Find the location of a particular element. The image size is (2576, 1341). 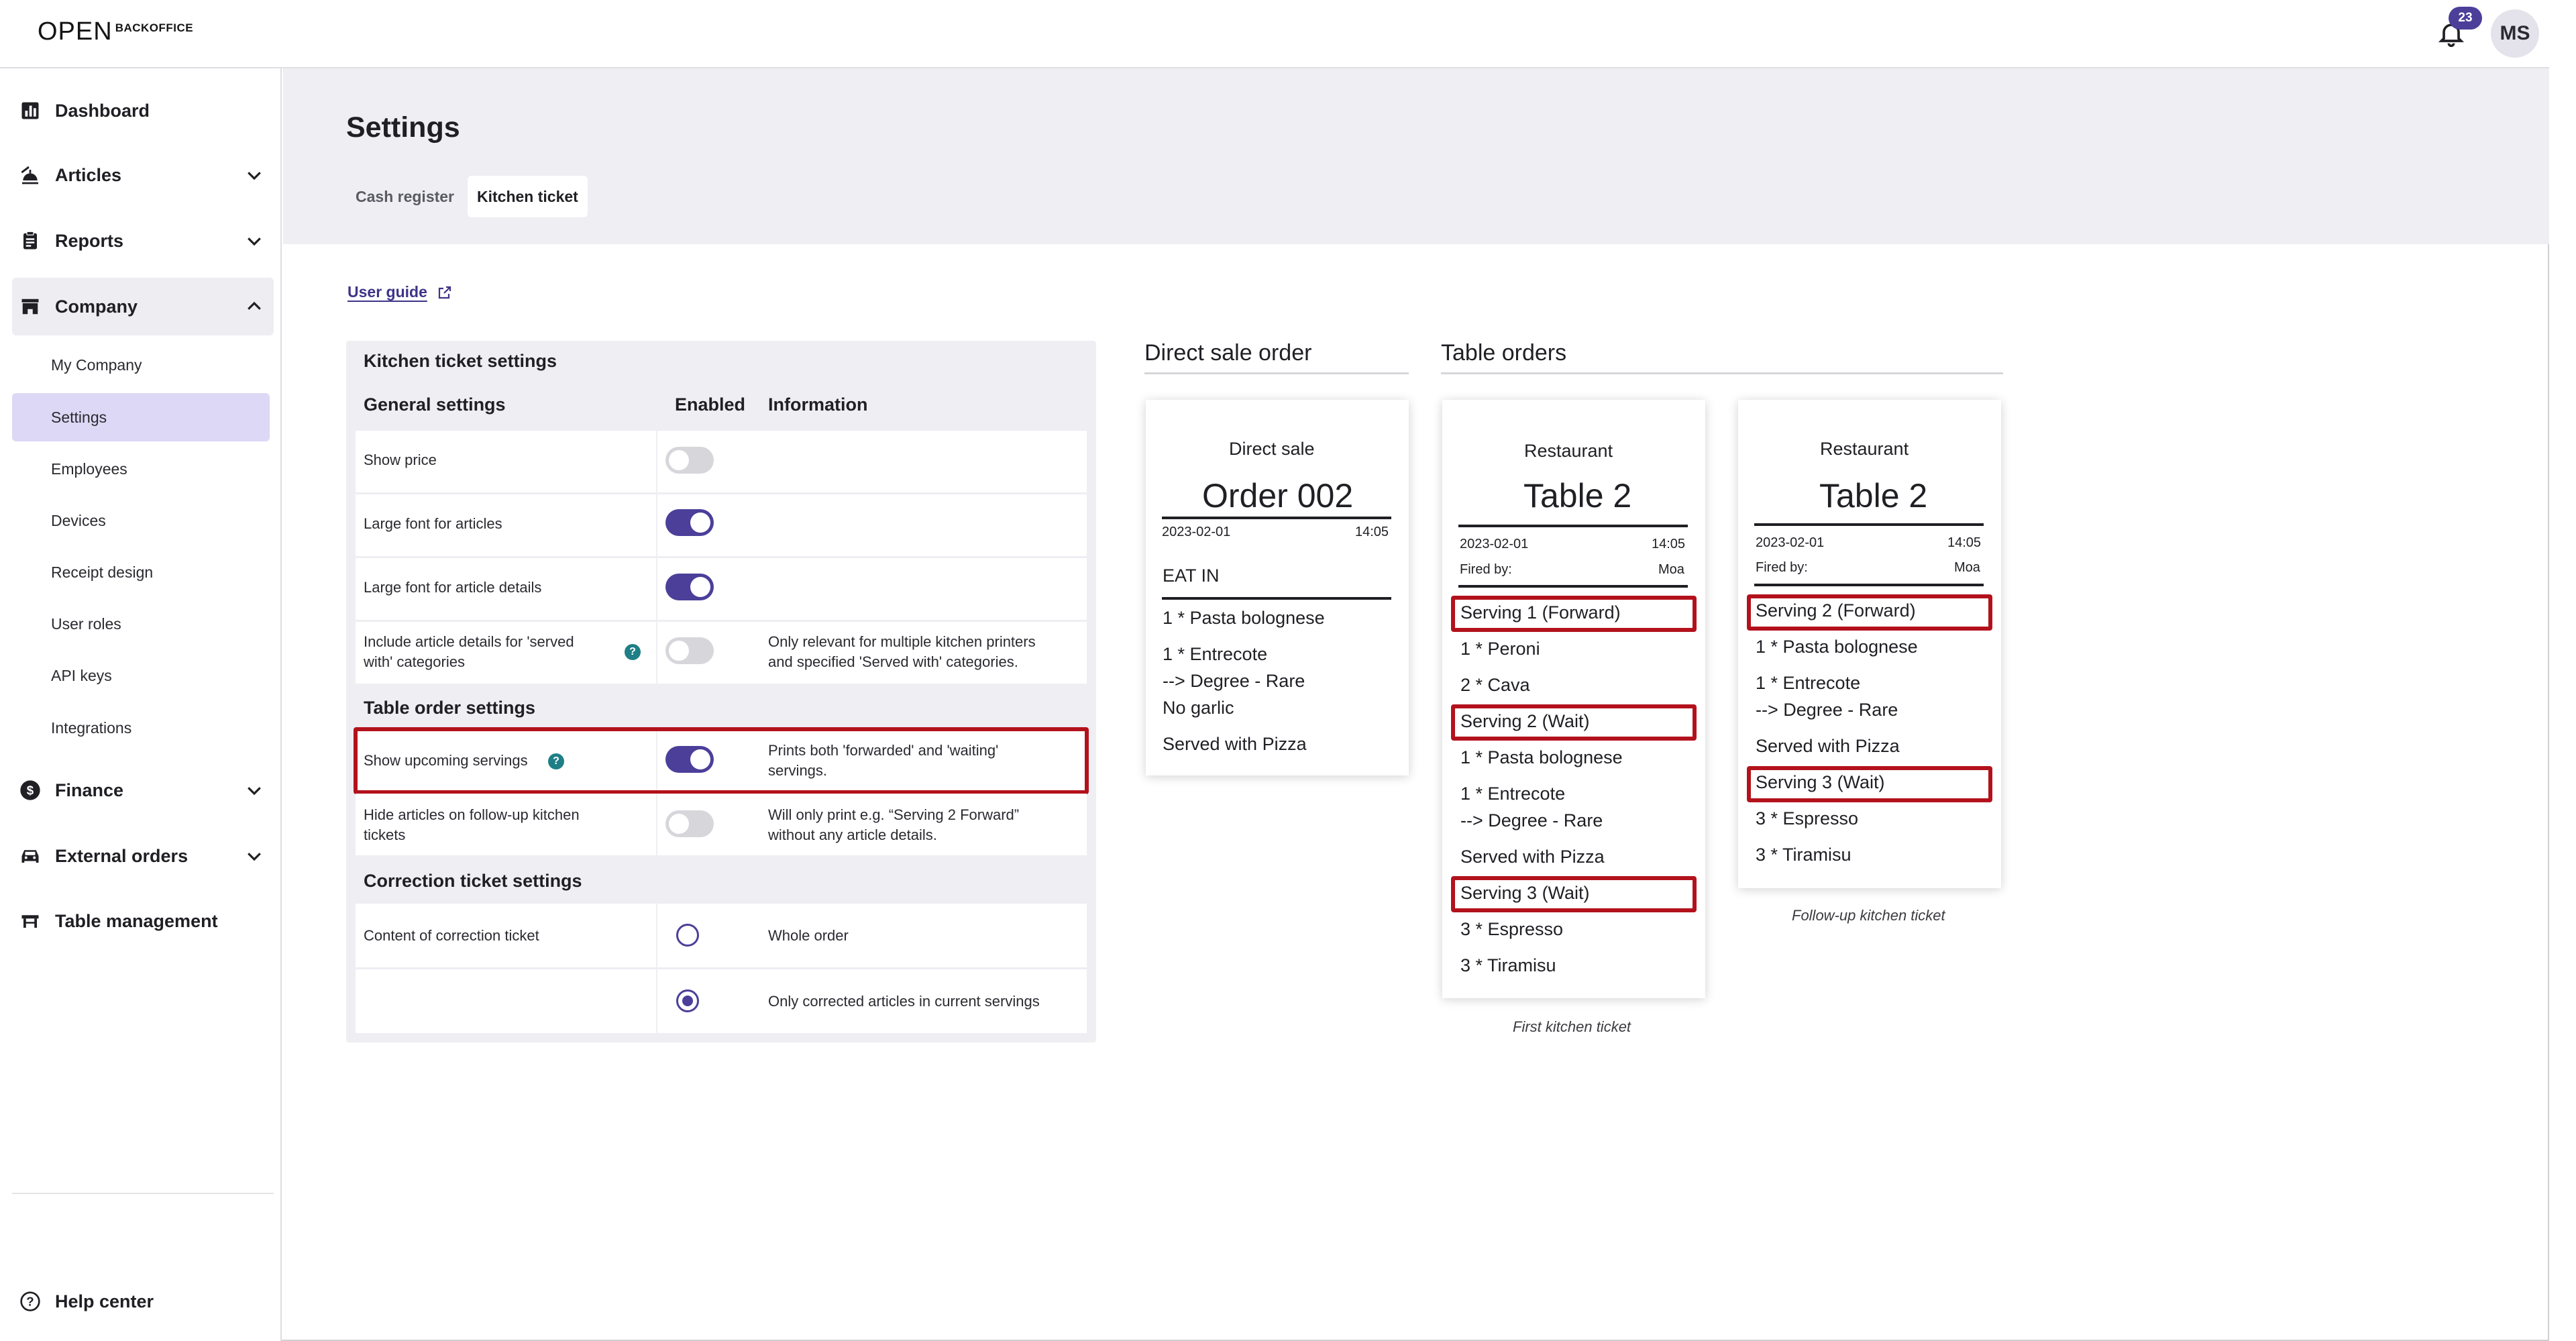

sidebar-item-reports: Reports is located at coordinates (143, 241).